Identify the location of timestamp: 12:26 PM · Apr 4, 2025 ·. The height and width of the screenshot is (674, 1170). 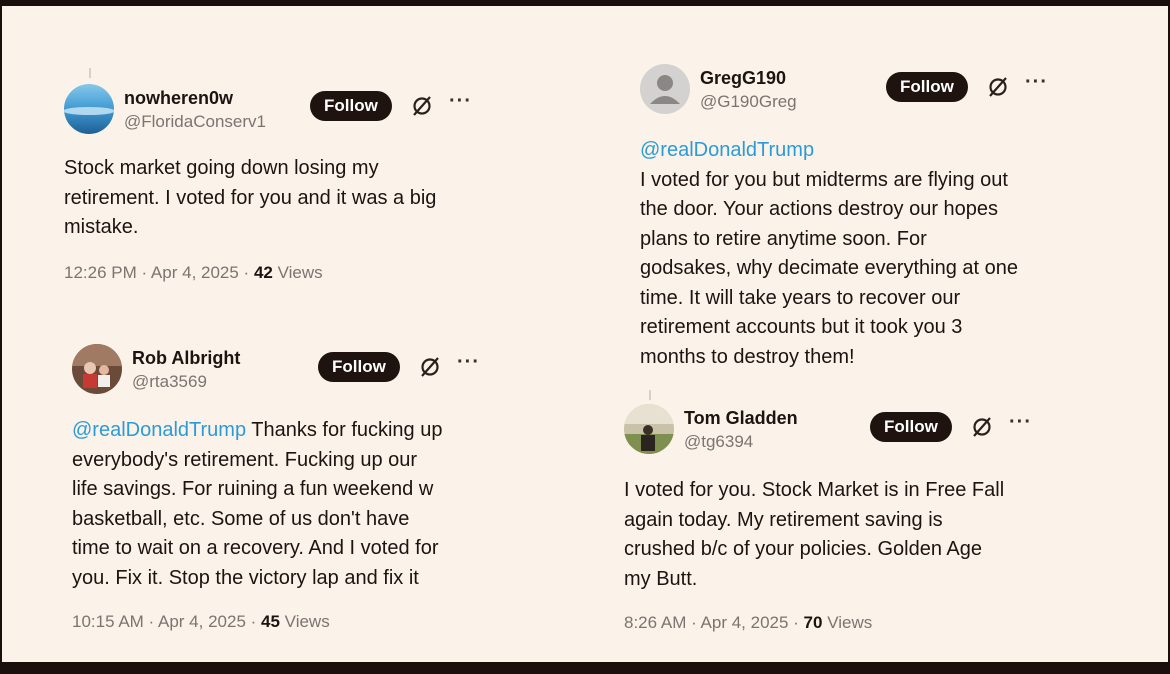
(159, 272).